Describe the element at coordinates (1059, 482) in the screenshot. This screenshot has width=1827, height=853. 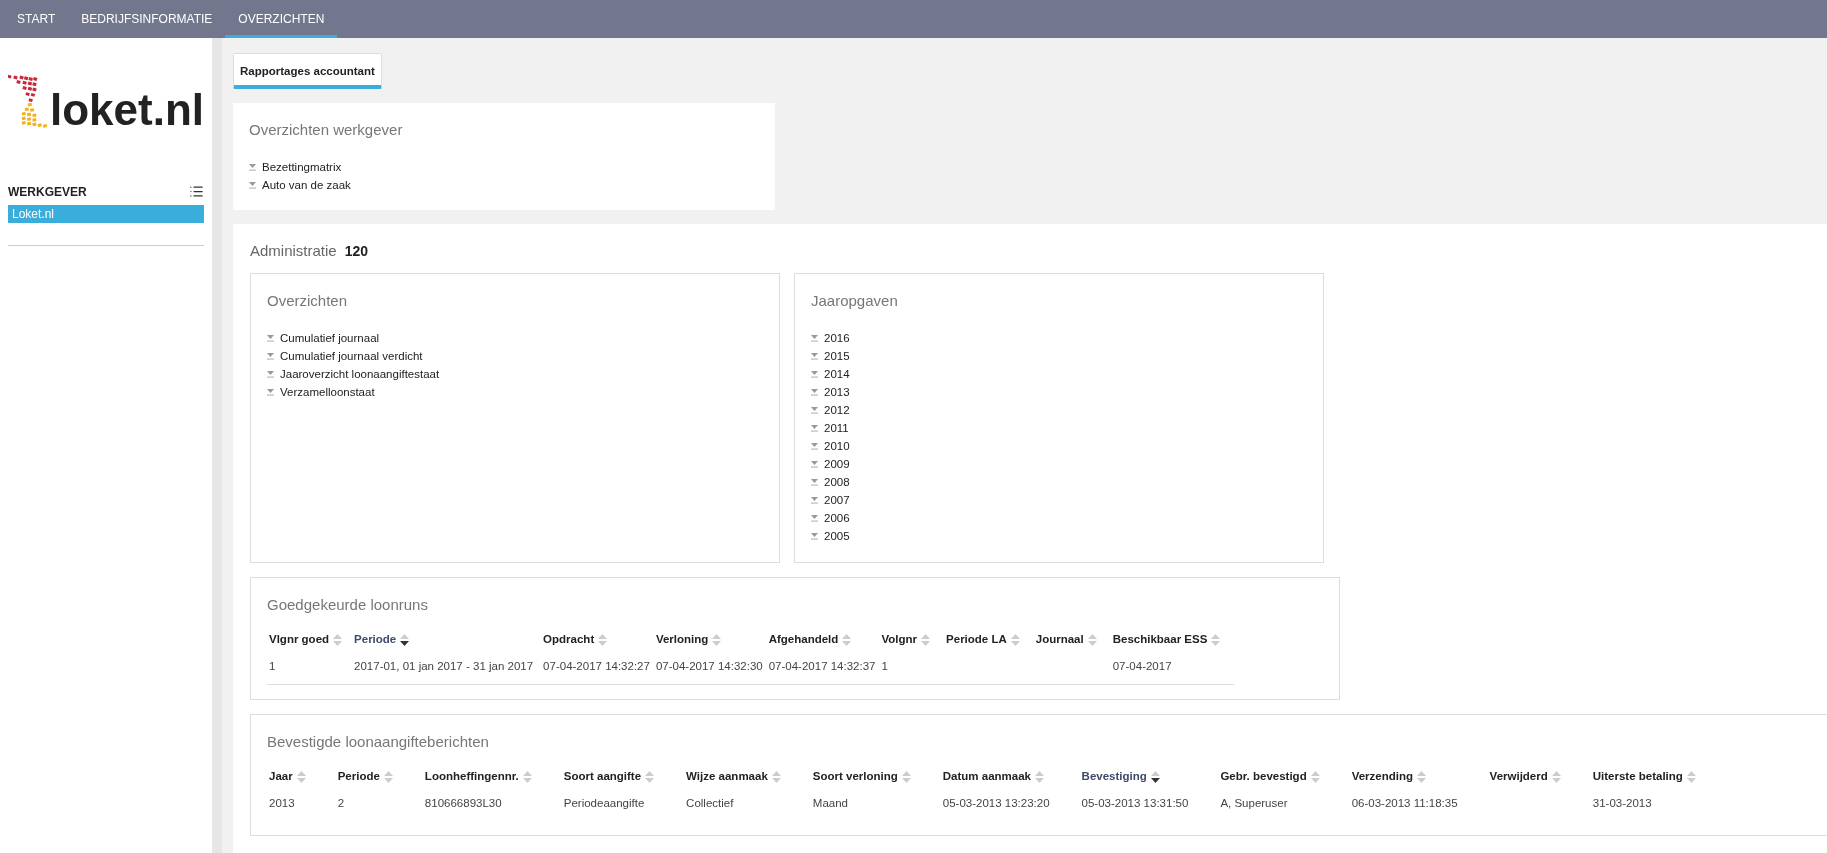
I see `report-link: 2008` at that location.